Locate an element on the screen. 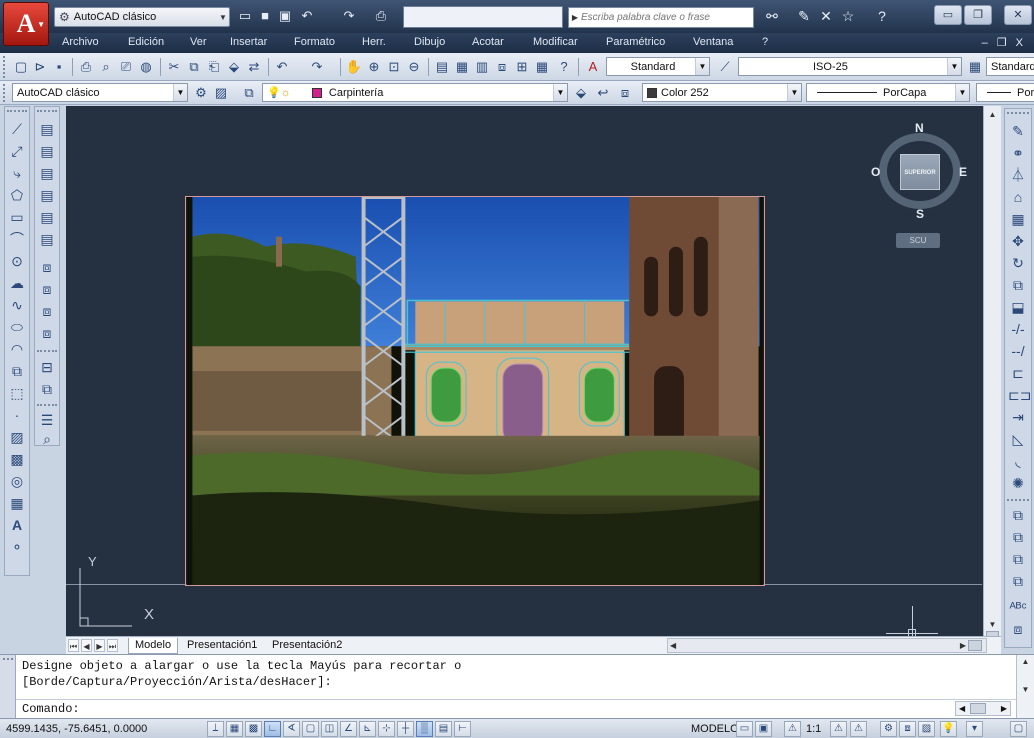  scale-icon: ⧉ is located at coordinates (1018, 285).